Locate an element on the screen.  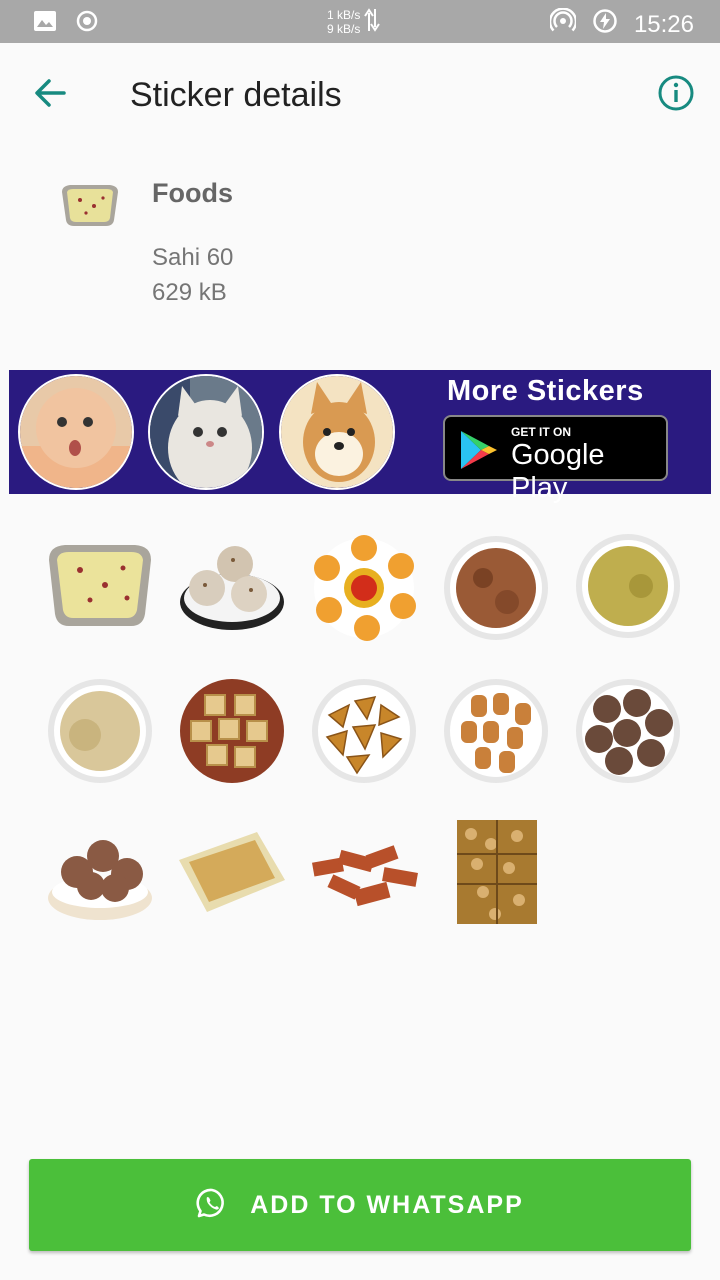
app-bar: Sticker details is located at coordinates (360, 95).